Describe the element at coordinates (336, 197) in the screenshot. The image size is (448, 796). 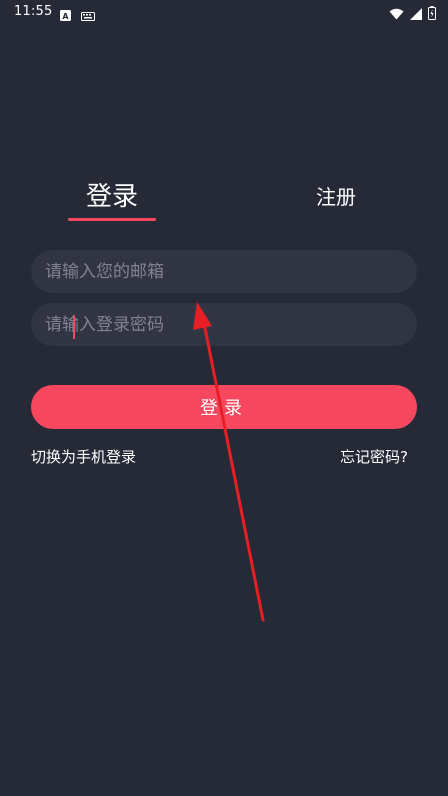
I see `tab-register-label: 注册` at that location.